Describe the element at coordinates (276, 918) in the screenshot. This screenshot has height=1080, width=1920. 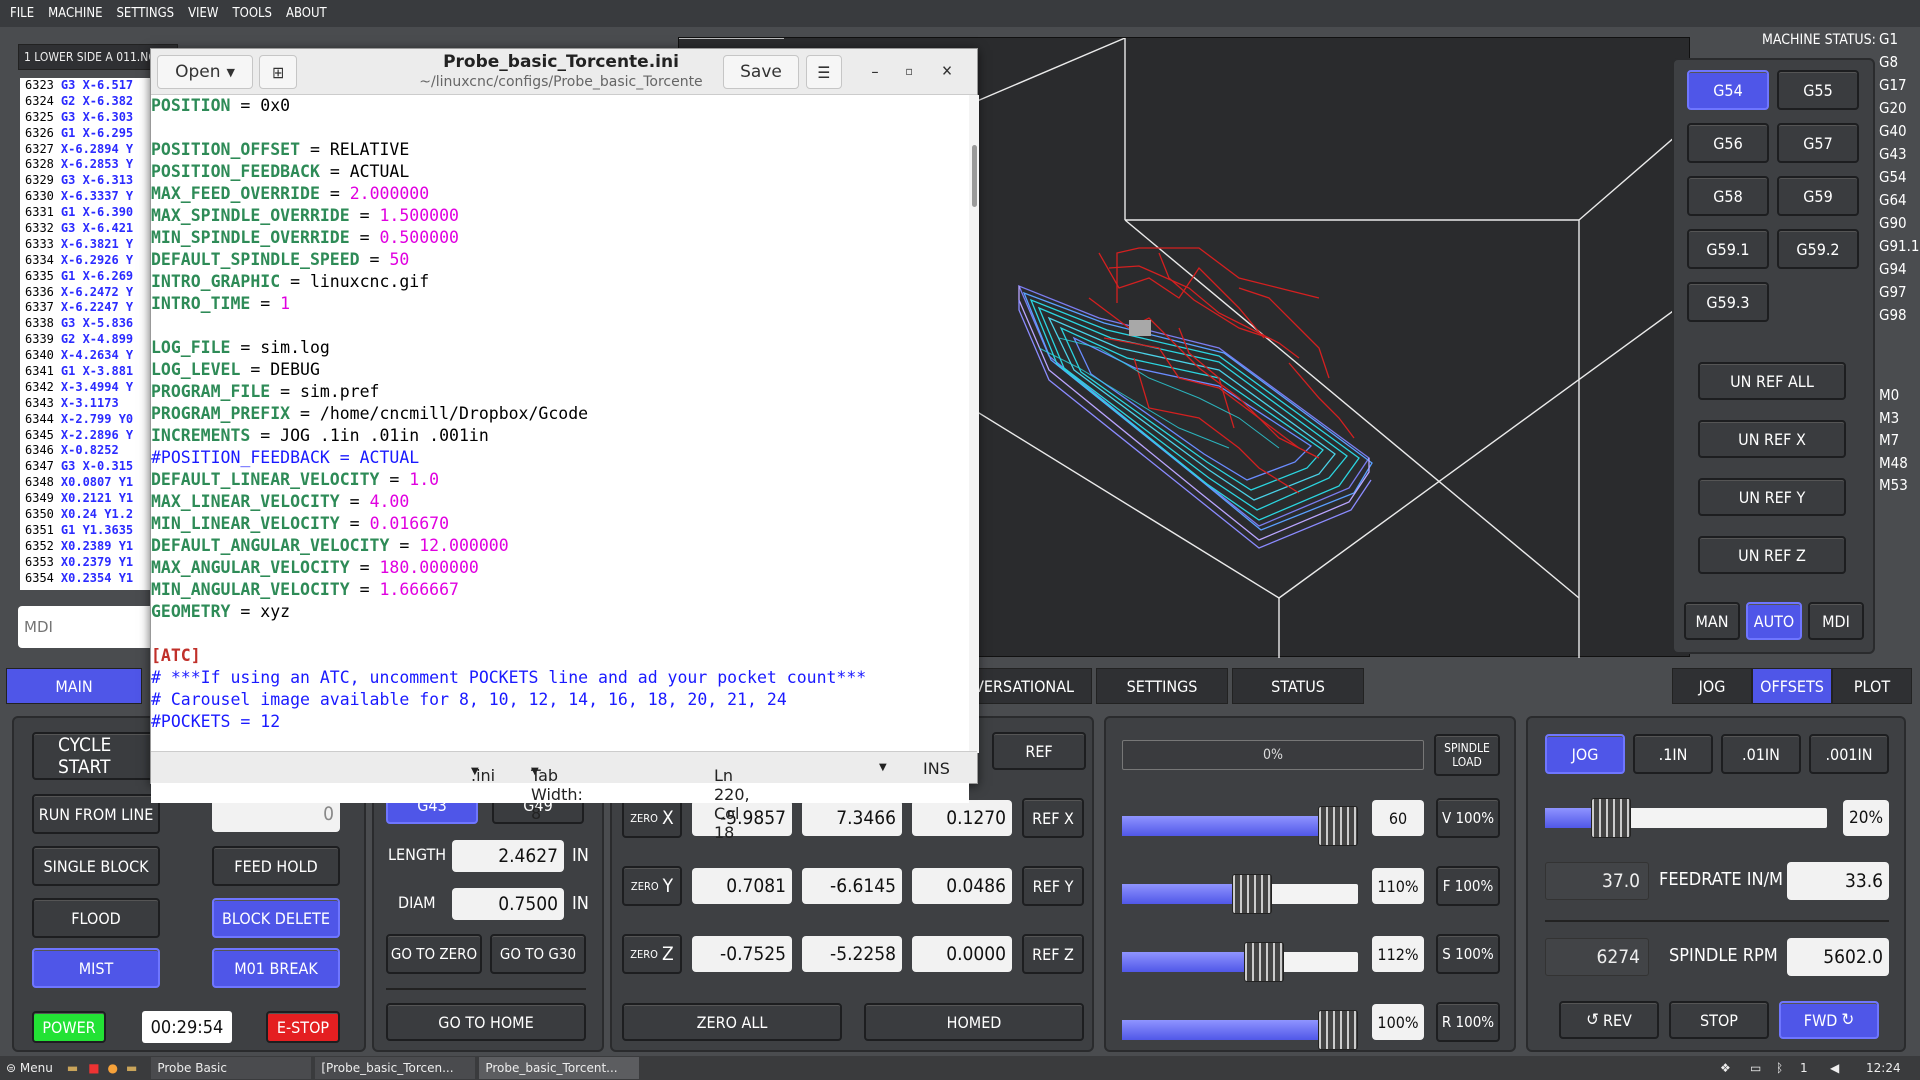
I see `block-delete-button: BLOCK DELETE` at that location.